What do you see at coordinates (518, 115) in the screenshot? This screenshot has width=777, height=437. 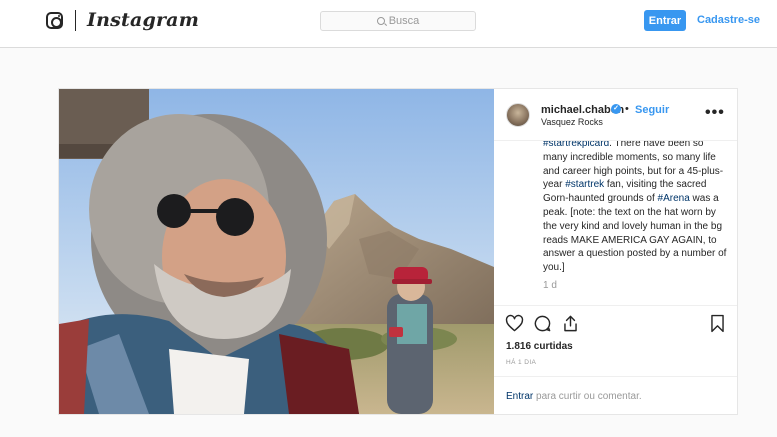 I see `avatar` at bounding box center [518, 115].